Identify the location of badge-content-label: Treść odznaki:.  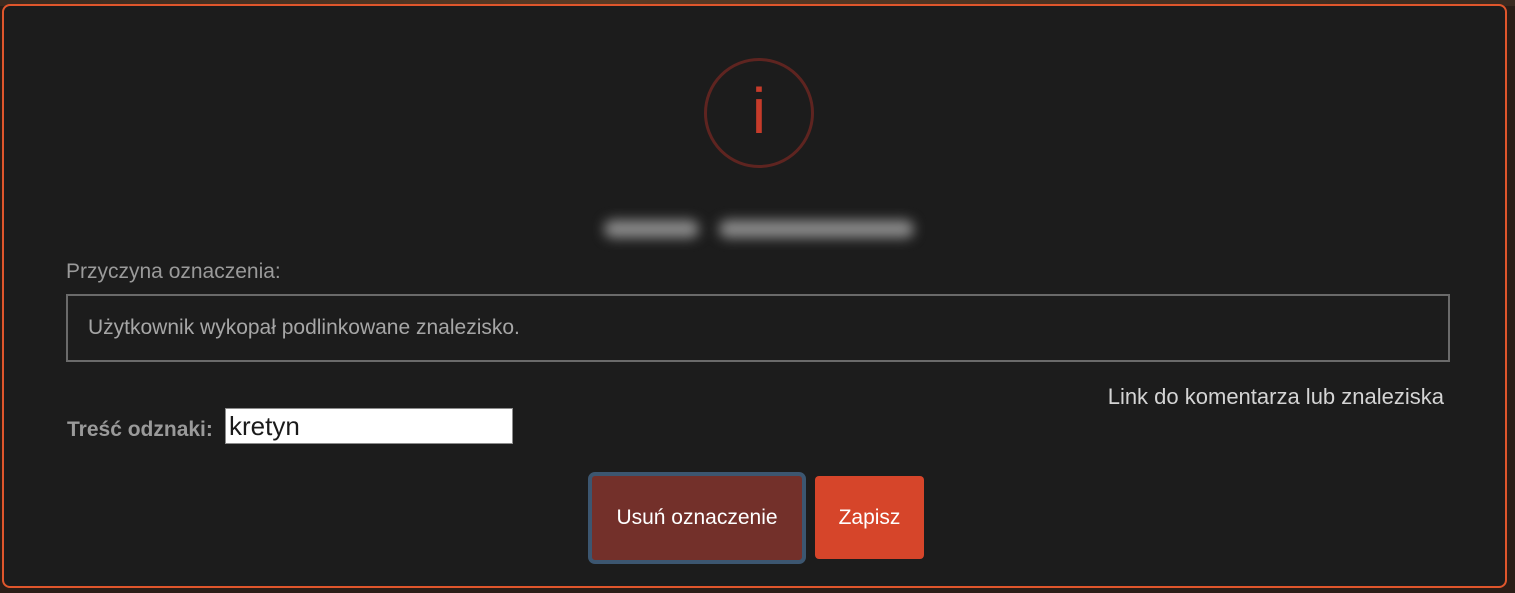
(140, 429).